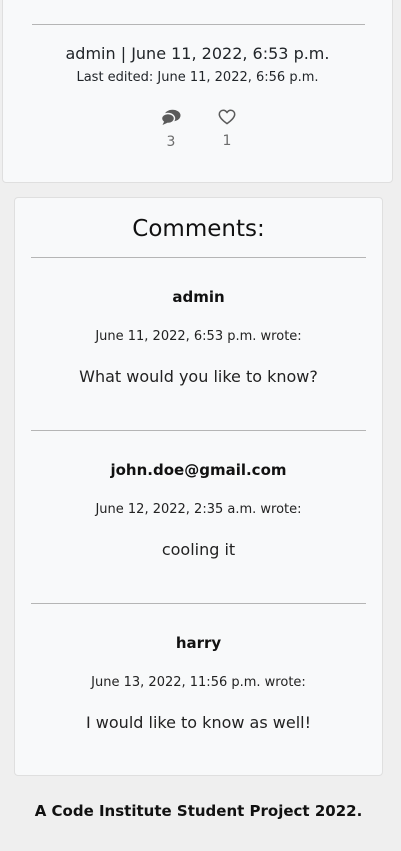 The width and height of the screenshot is (401, 851). What do you see at coordinates (198, 682) in the screenshot?
I see `comment-date: June 13, 2022, 11:56 p.m. wrote:` at bounding box center [198, 682].